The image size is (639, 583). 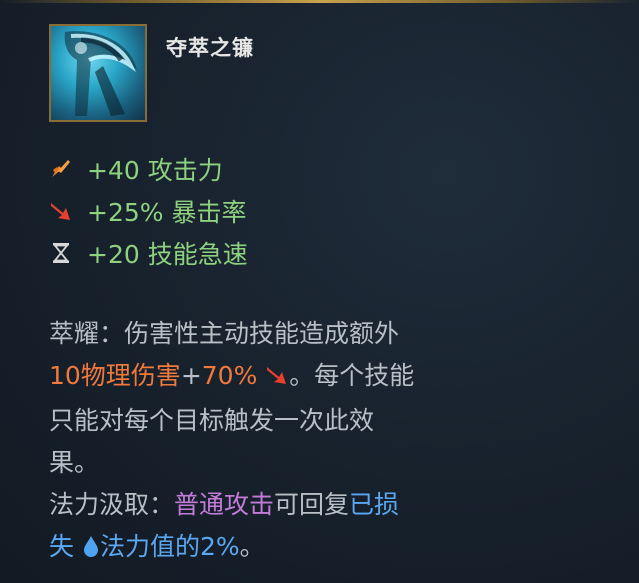 I want to click on passive2-lost: 已损, so click(x=374, y=504).